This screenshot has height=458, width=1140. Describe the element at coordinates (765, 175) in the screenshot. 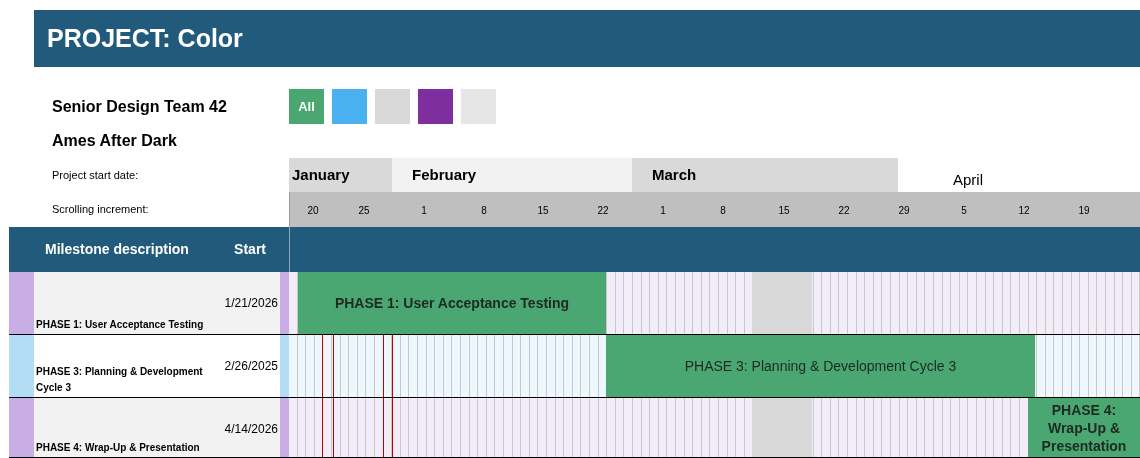

I see `month-header: March` at that location.